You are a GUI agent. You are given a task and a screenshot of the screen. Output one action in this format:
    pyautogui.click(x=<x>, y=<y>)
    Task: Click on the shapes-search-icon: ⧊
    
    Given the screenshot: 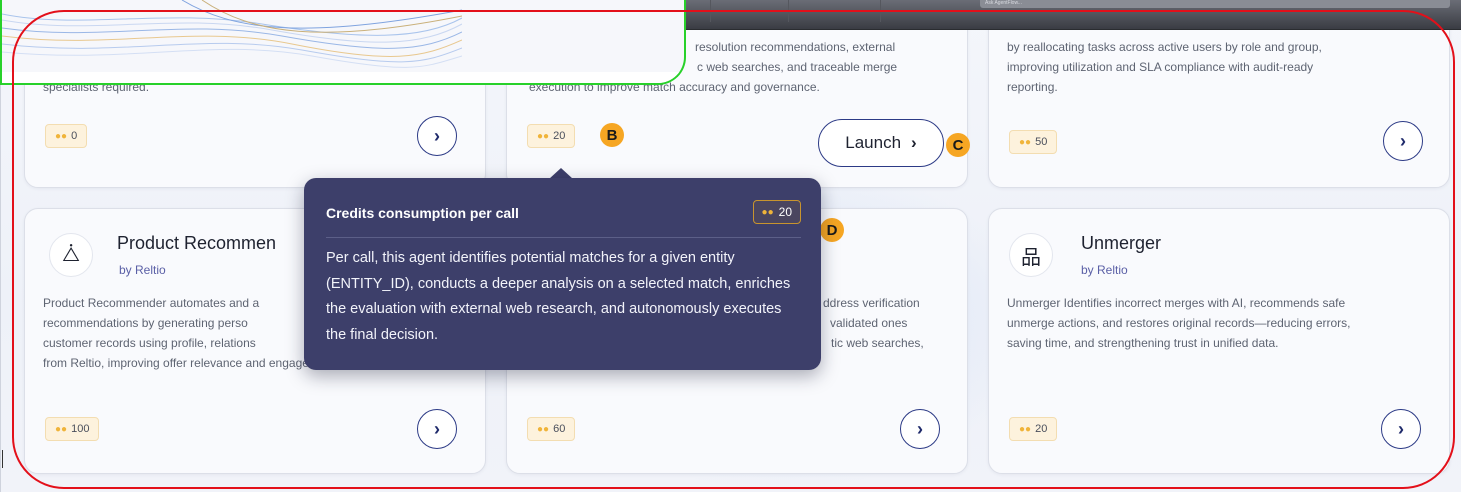 What is the action you would take?
    pyautogui.click(x=71, y=255)
    